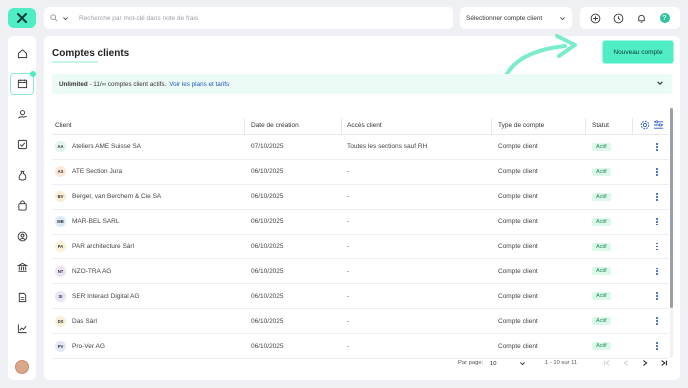  I want to click on scrollbar, so click(671, 233).